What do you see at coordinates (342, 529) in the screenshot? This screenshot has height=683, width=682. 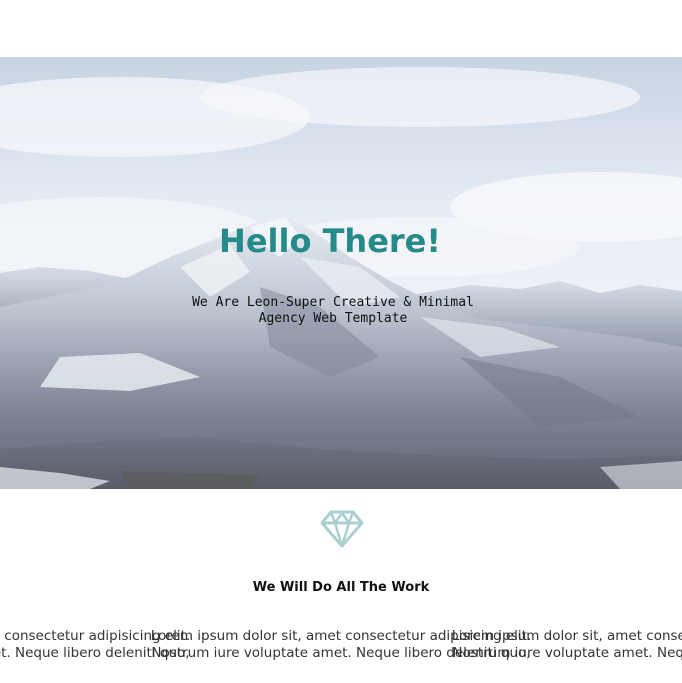 I see `diamond-icon` at bounding box center [342, 529].